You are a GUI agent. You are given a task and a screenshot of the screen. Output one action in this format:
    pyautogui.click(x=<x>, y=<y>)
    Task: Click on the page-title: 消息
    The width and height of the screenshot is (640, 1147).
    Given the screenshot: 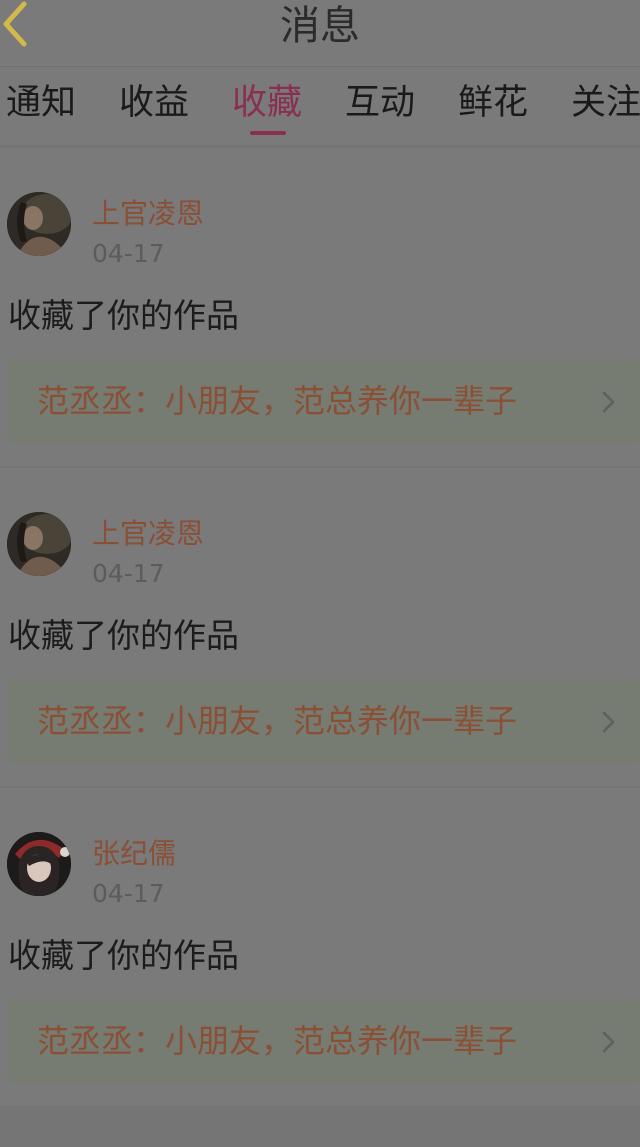 What is the action you would take?
    pyautogui.click(x=320, y=26)
    